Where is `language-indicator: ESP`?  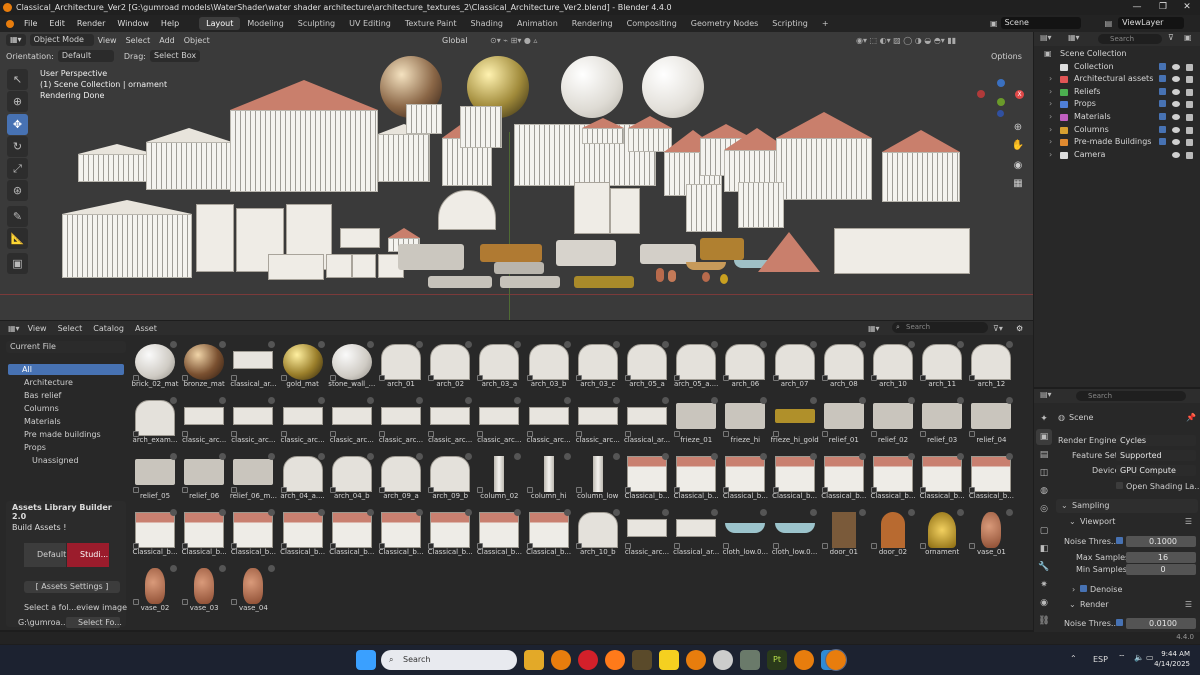 language-indicator: ESP is located at coordinates (1100, 659).